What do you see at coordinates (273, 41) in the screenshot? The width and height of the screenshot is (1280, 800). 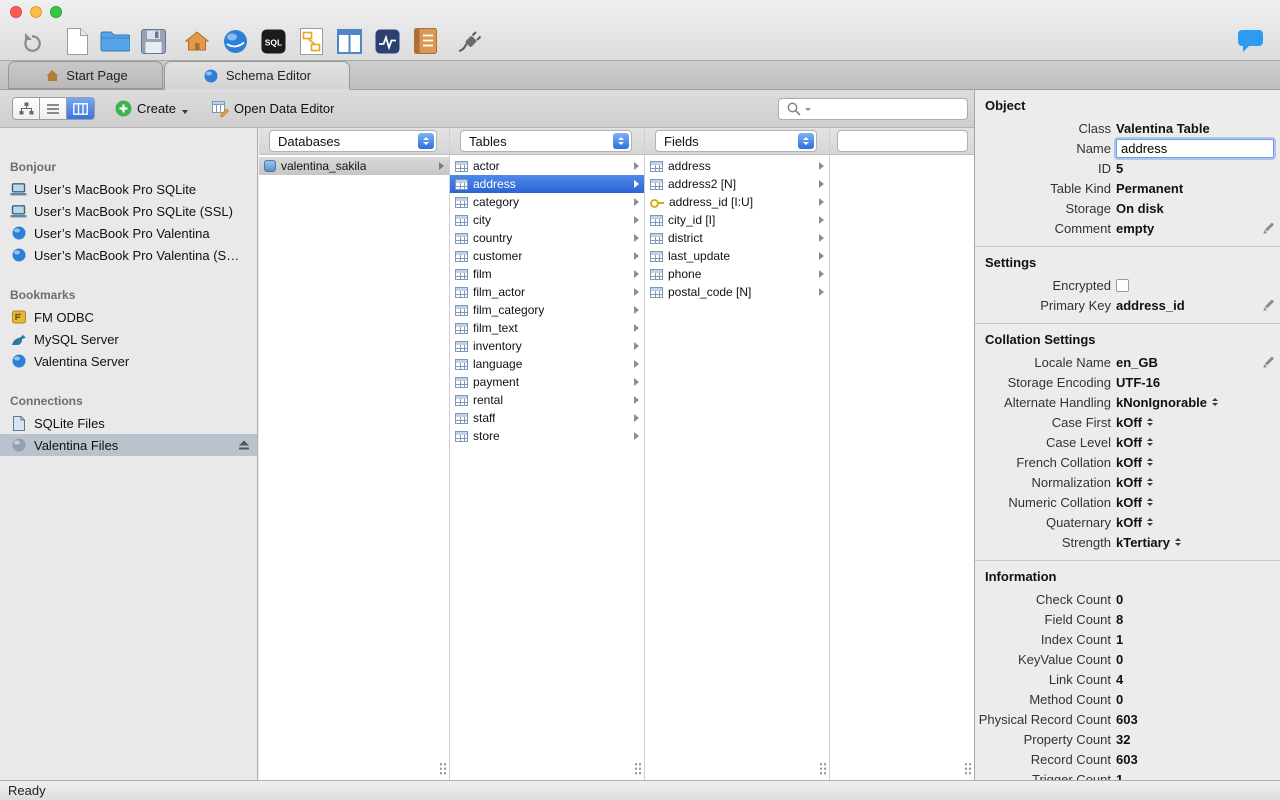 I see `sql-editor-icon: SQL` at bounding box center [273, 41].